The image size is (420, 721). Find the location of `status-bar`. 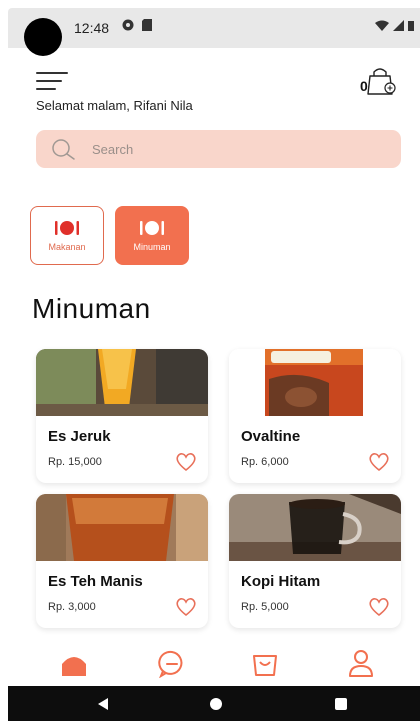

status-bar is located at coordinates (214, 32).